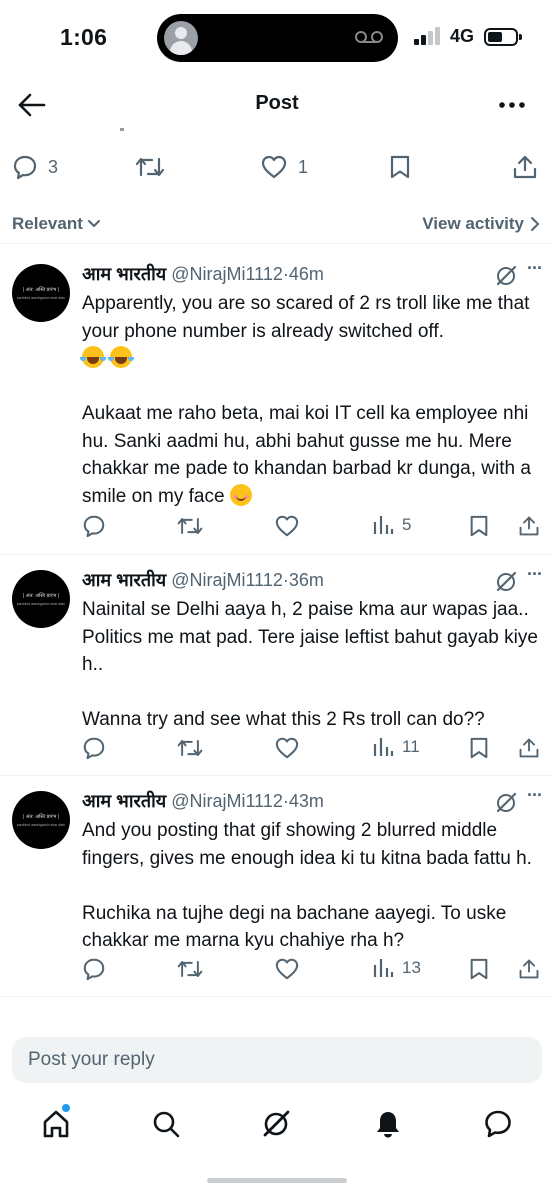  Describe the element at coordinates (512, 105) in the screenshot. I see `more-horizontal-icon` at that location.